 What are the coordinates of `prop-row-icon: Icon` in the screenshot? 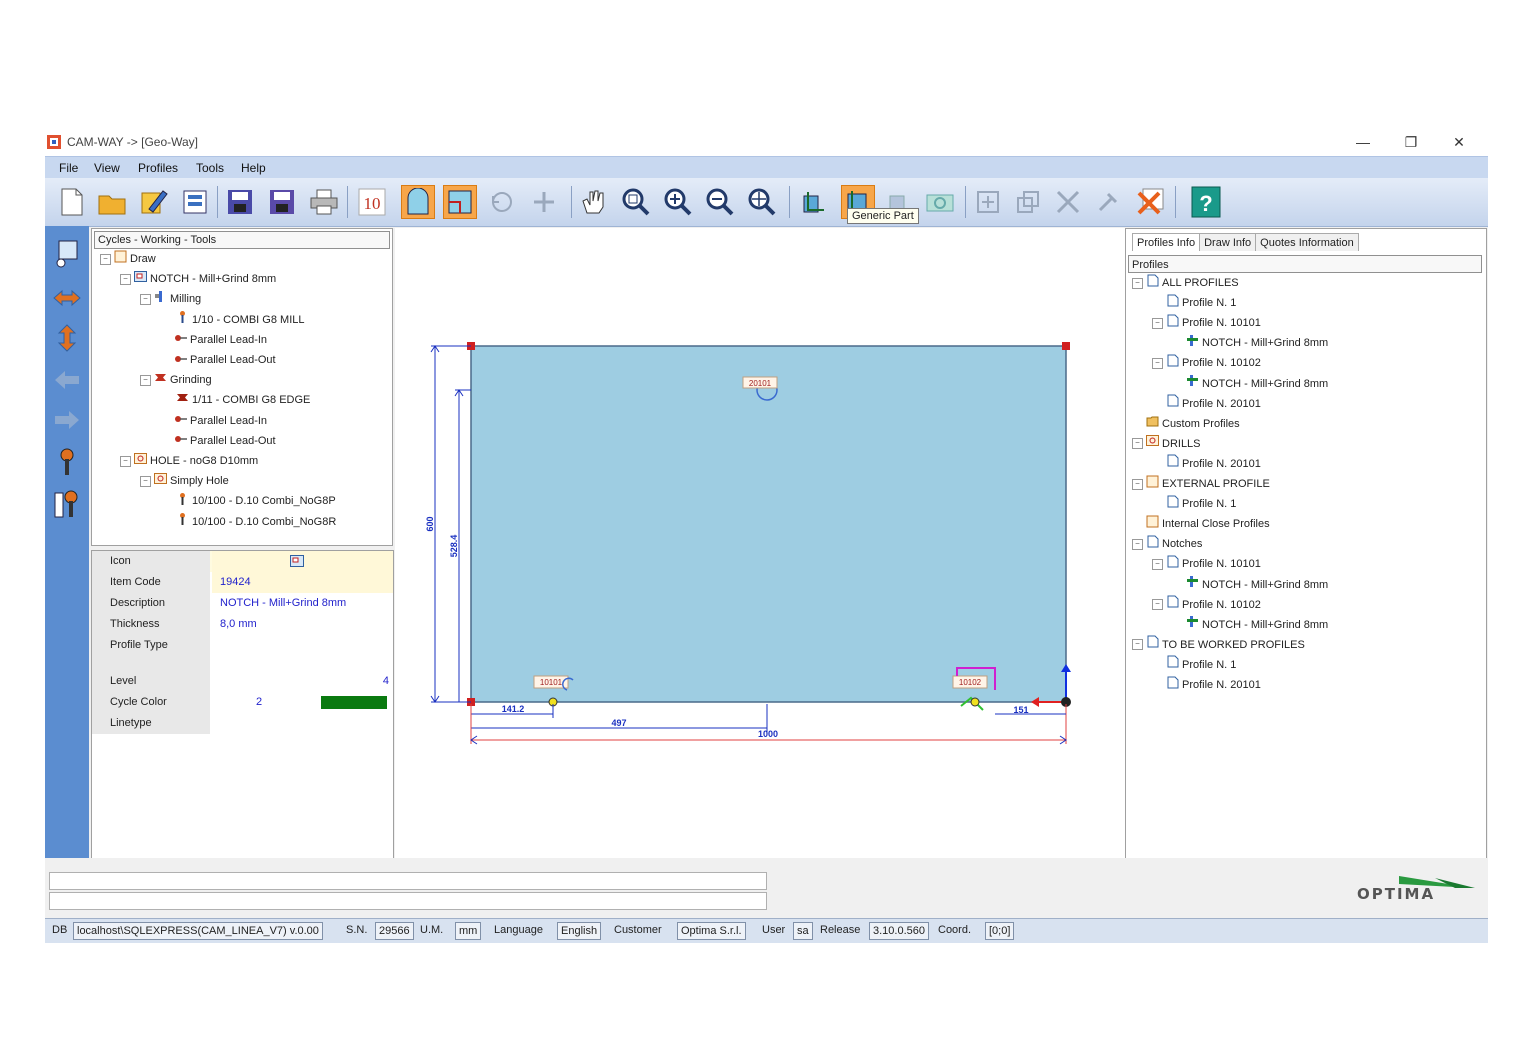 It's located at (242, 561).